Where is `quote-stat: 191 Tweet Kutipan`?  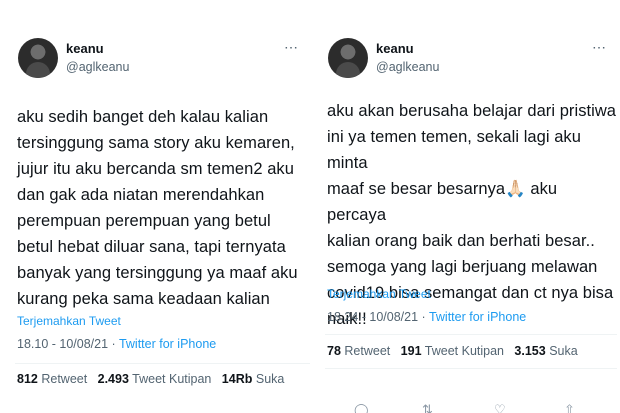
quote-stat: 191 Tweet Kutipan is located at coordinates (452, 351).